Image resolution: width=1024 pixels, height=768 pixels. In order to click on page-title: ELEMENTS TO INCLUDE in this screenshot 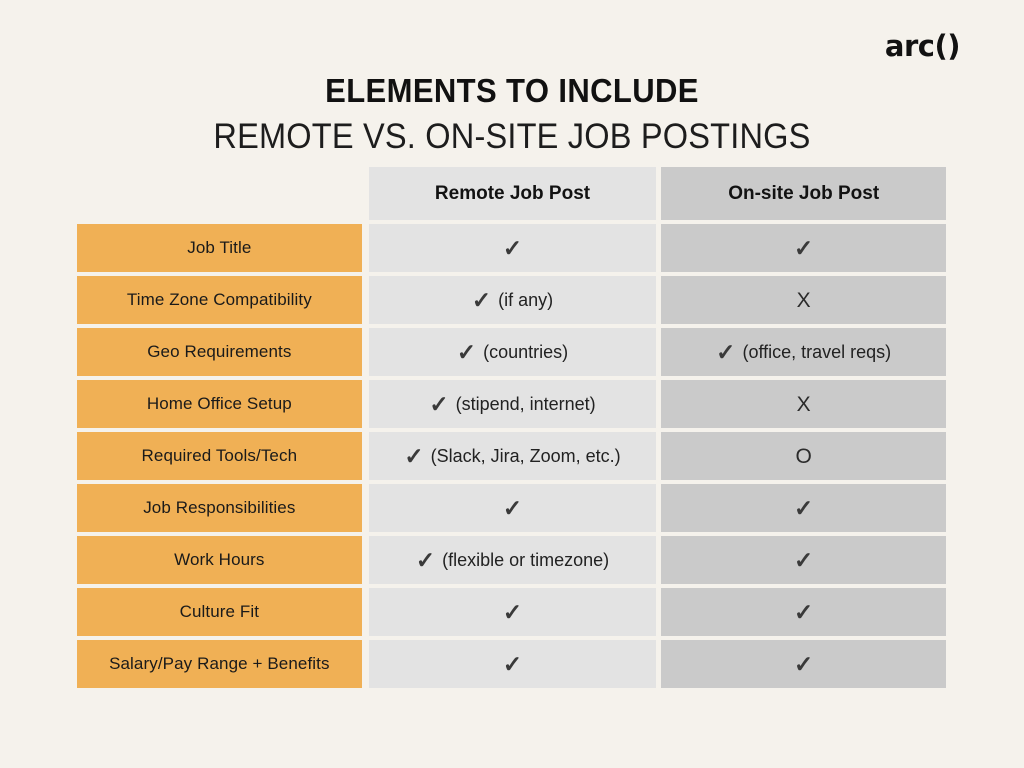, I will do `click(512, 90)`.